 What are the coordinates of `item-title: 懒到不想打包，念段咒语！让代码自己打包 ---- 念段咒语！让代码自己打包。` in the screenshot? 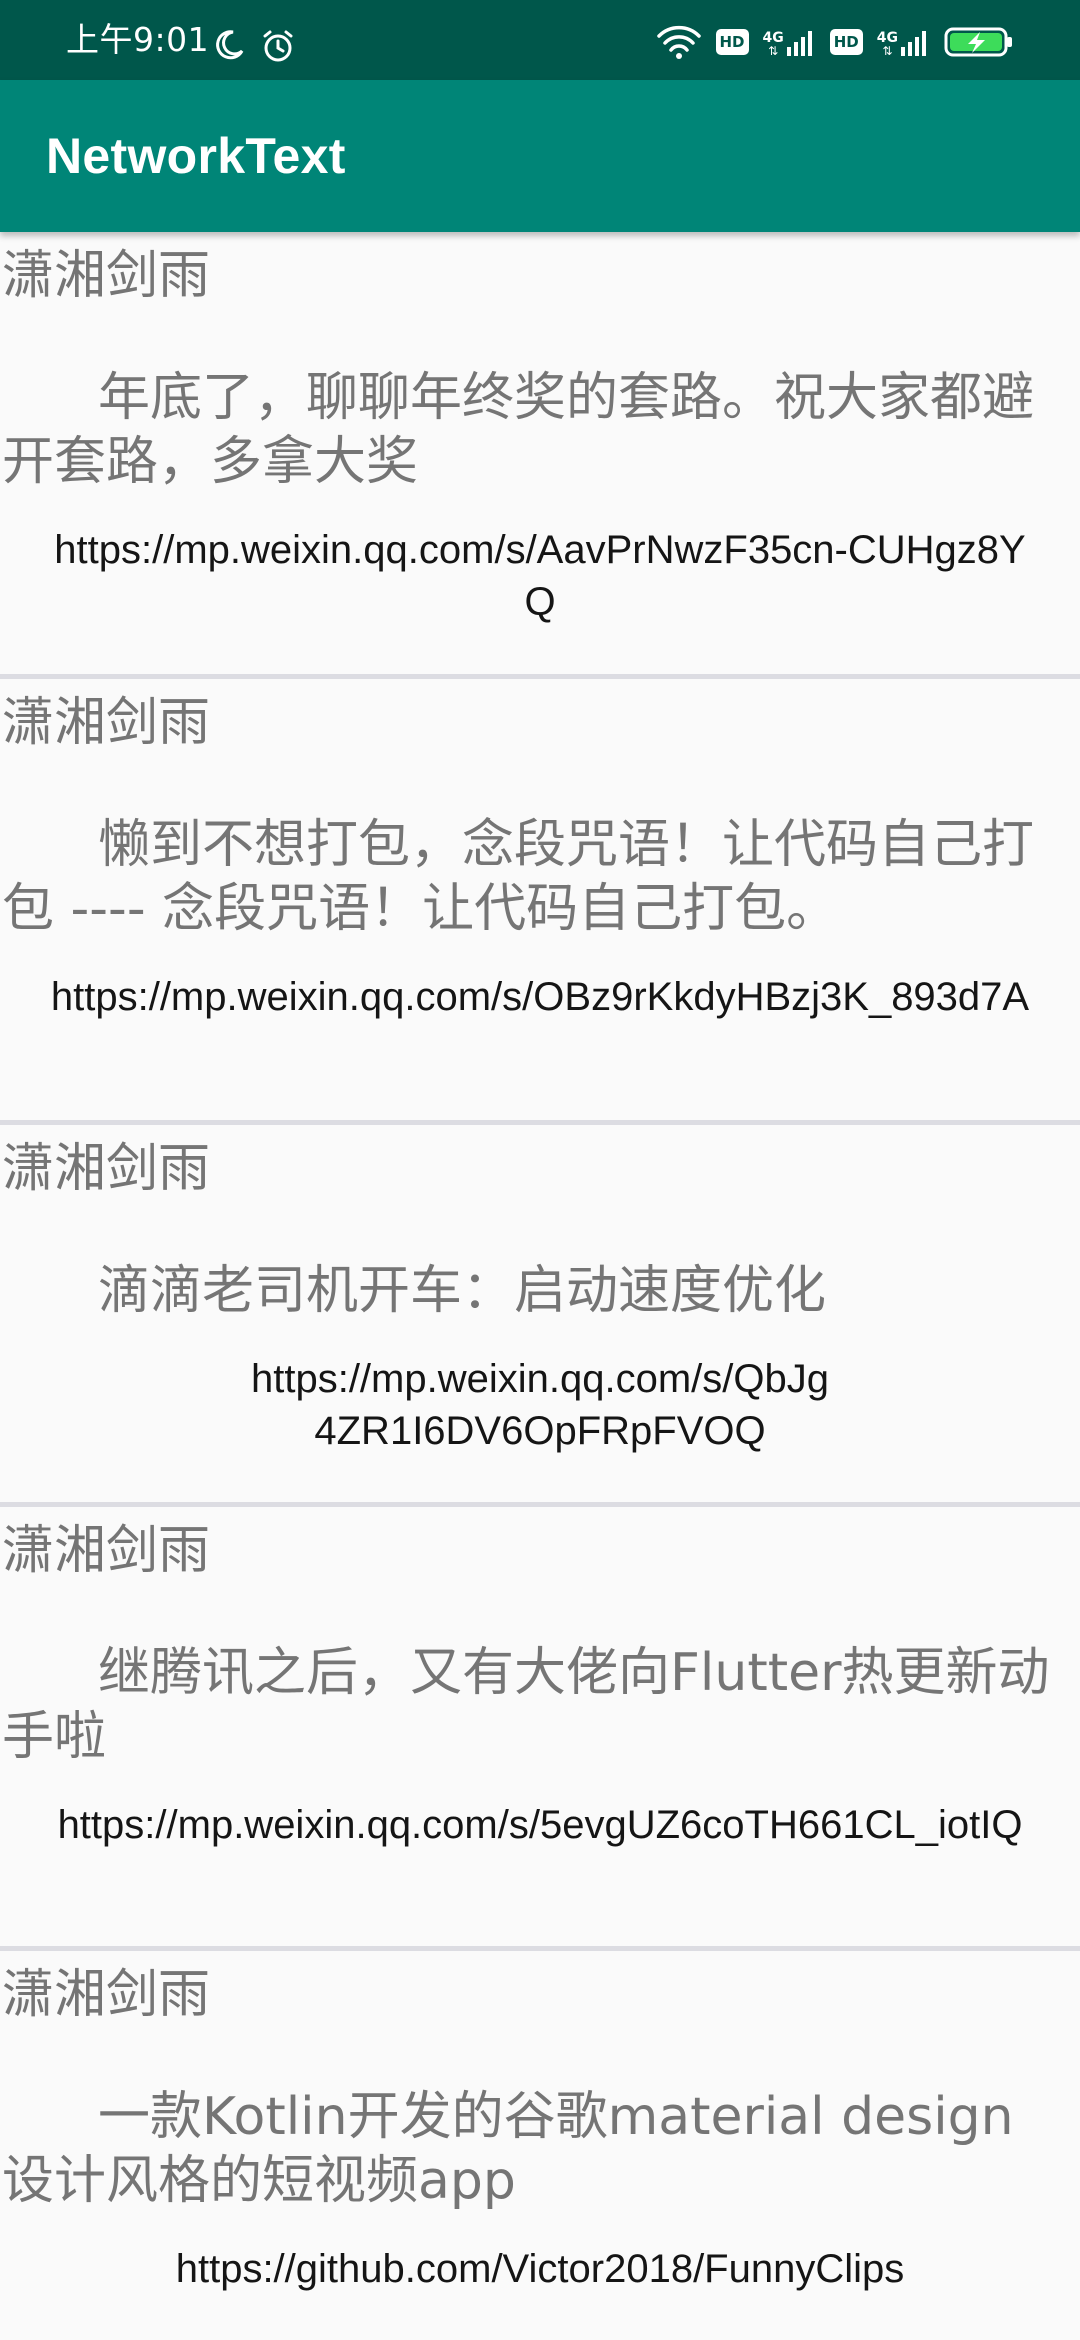 It's located at (518, 877).